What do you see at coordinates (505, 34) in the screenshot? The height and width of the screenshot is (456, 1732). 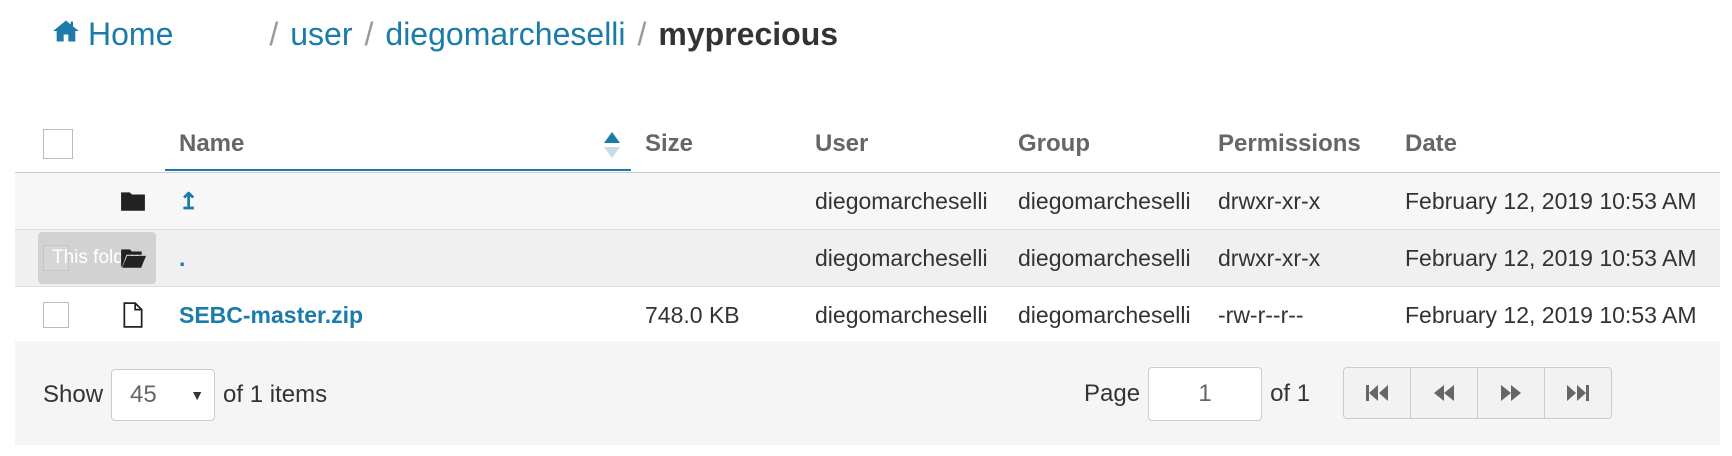 I see `breadcrumb-item-diegomarcheselli: diegomarcheselli` at bounding box center [505, 34].